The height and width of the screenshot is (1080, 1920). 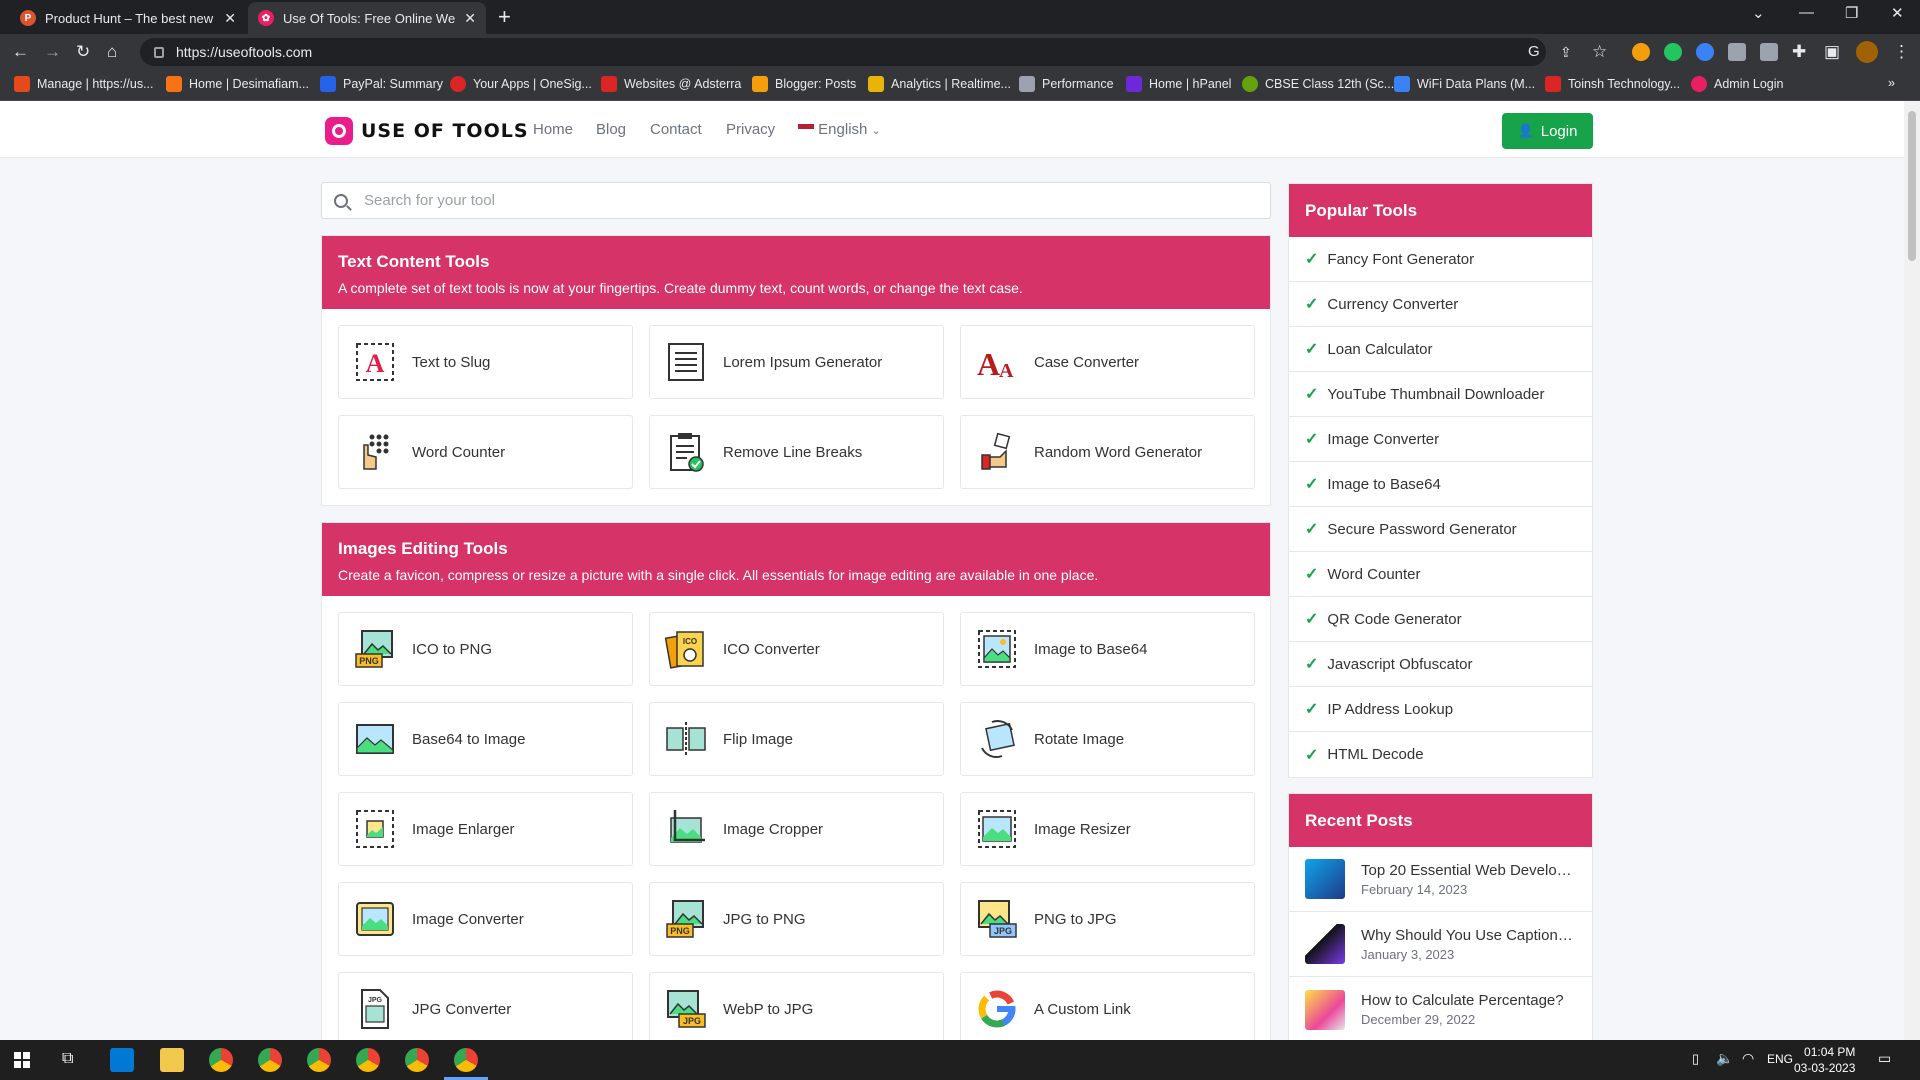 What do you see at coordinates (485, 362) in the screenshot?
I see `tool-card-text-to-slug: A Text to Slug` at bounding box center [485, 362].